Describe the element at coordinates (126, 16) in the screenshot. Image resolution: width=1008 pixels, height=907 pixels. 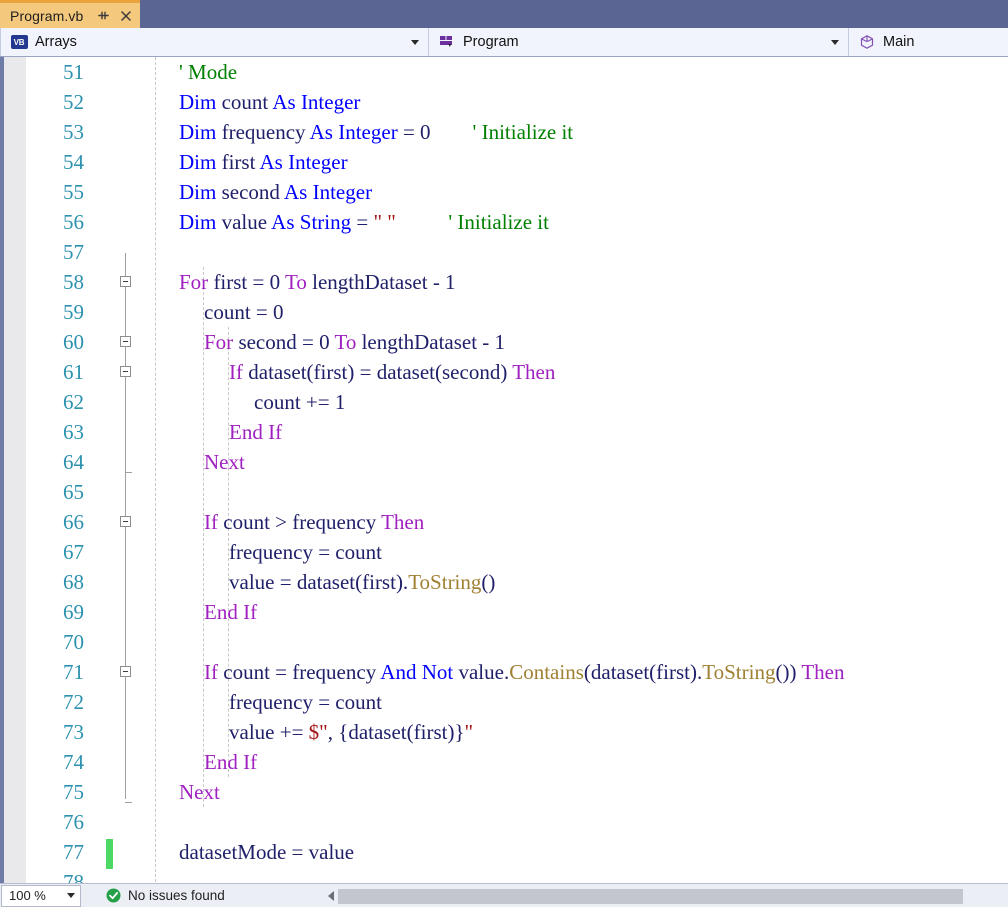
I see `close-icon` at that location.